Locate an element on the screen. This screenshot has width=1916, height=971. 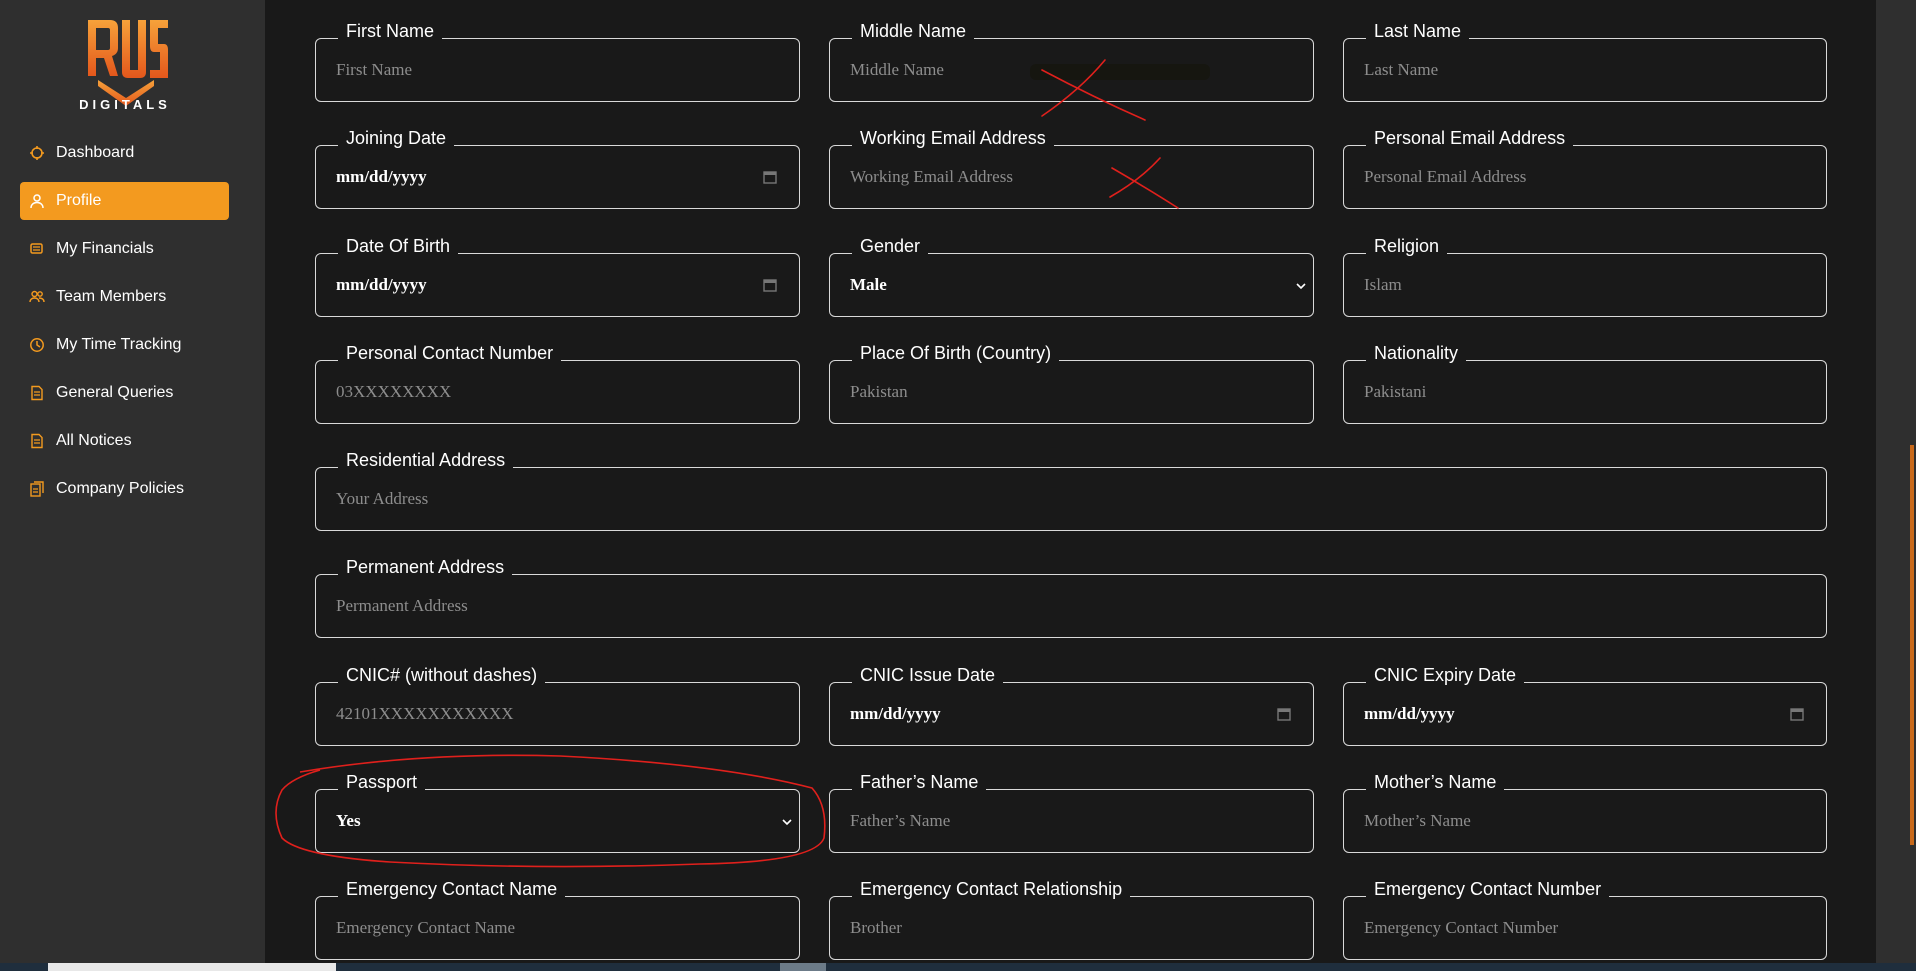
sidebar-item-dashboard: Dashboard is located at coordinates (124, 153).